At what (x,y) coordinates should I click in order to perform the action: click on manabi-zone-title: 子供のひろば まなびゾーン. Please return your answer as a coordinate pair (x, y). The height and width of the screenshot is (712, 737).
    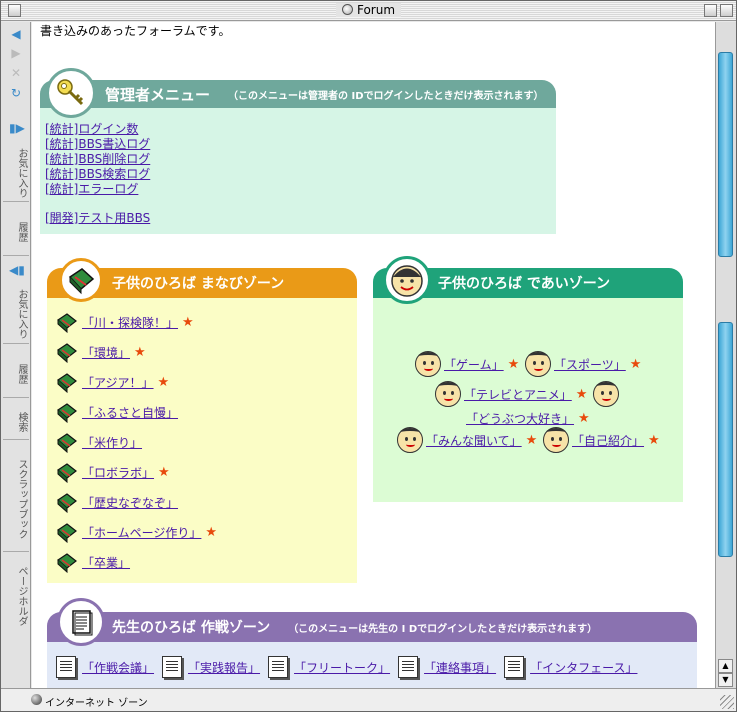
    Looking at the image, I should click on (198, 284).